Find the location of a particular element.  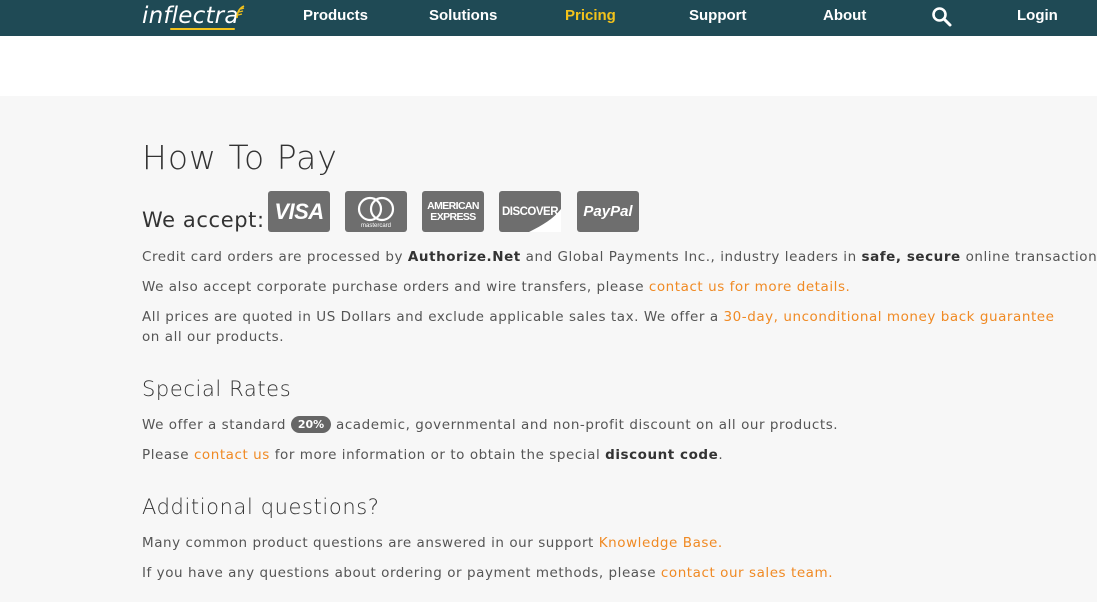

sr-p2-post: . is located at coordinates (721, 455).